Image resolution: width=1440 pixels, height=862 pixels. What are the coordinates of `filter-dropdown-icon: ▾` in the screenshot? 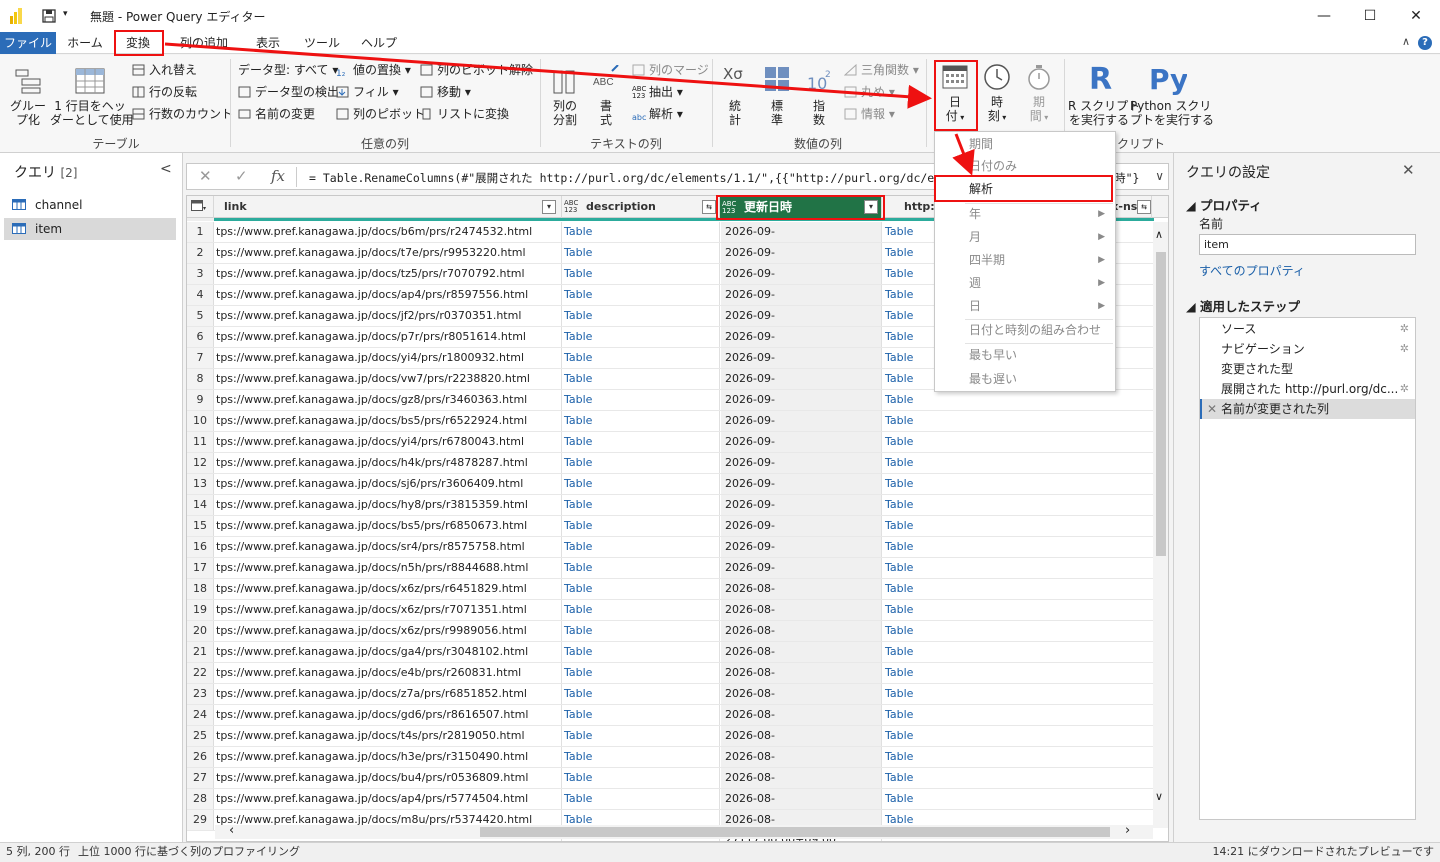 It's located at (549, 207).